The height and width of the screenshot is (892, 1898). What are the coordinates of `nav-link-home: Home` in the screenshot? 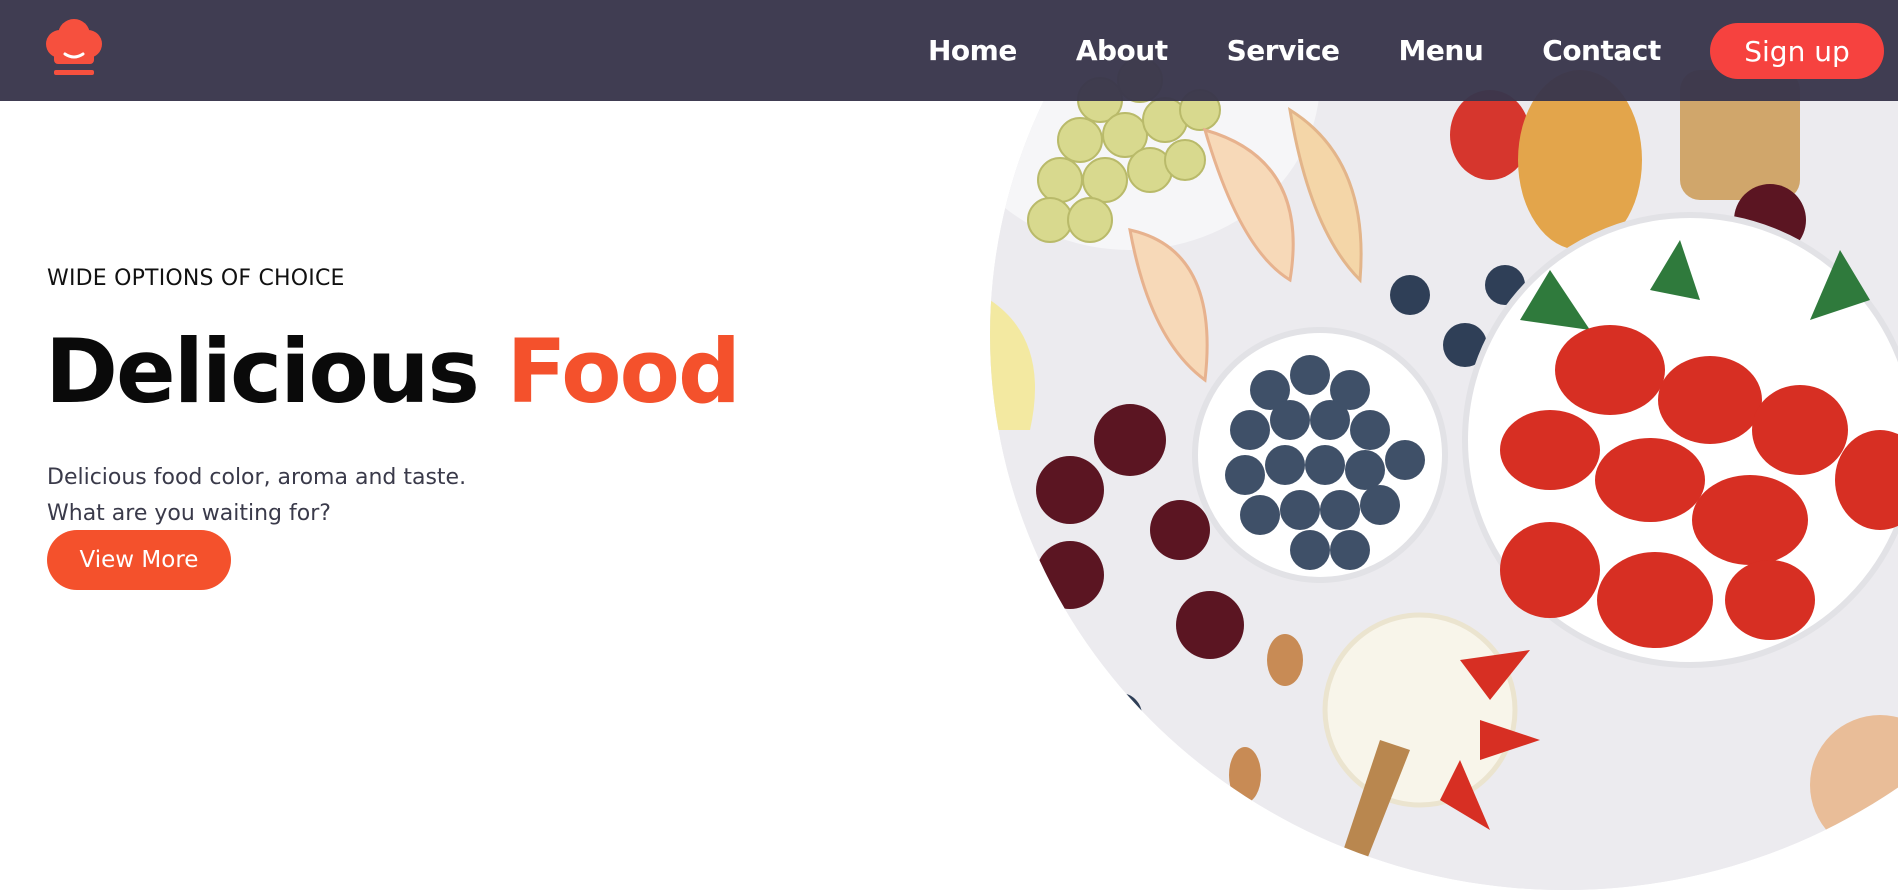 It's located at (972, 50).